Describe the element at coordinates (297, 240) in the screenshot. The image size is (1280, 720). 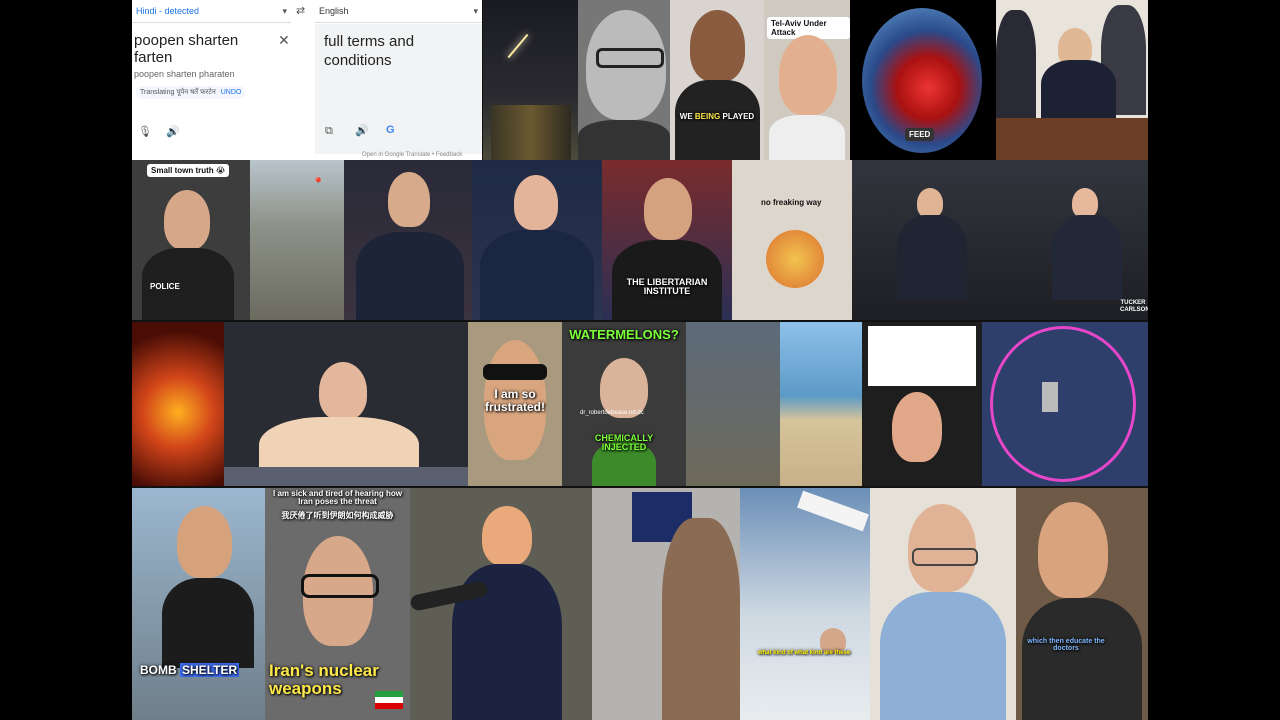
I see `rubble-aerial-clip: 📍` at that location.